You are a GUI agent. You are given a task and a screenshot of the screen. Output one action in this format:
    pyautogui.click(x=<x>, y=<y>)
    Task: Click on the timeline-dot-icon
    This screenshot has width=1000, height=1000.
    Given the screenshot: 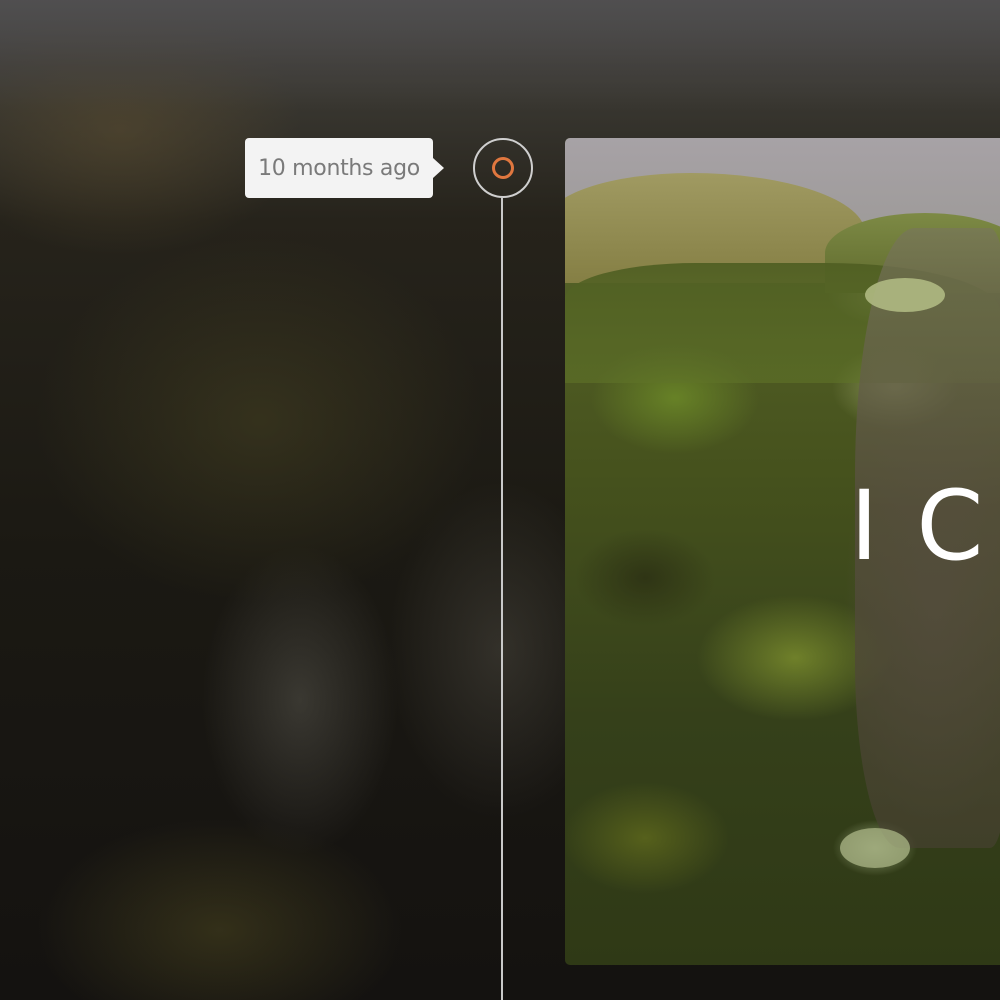 What is the action you would take?
    pyautogui.click(x=503, y=168)
    